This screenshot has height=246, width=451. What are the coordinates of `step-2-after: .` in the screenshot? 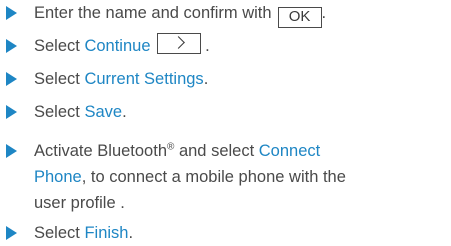 It's located at (207, 46).